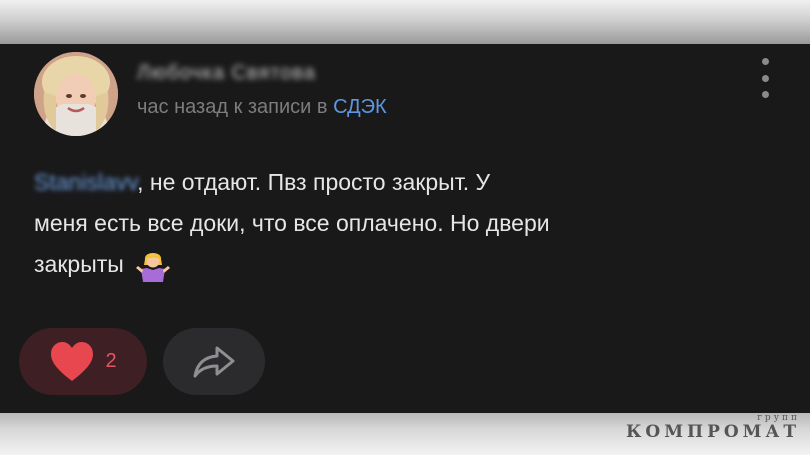 This screenshot has width=810, height=455. I want to click on post-link: СДЭК, so click(360, 107).